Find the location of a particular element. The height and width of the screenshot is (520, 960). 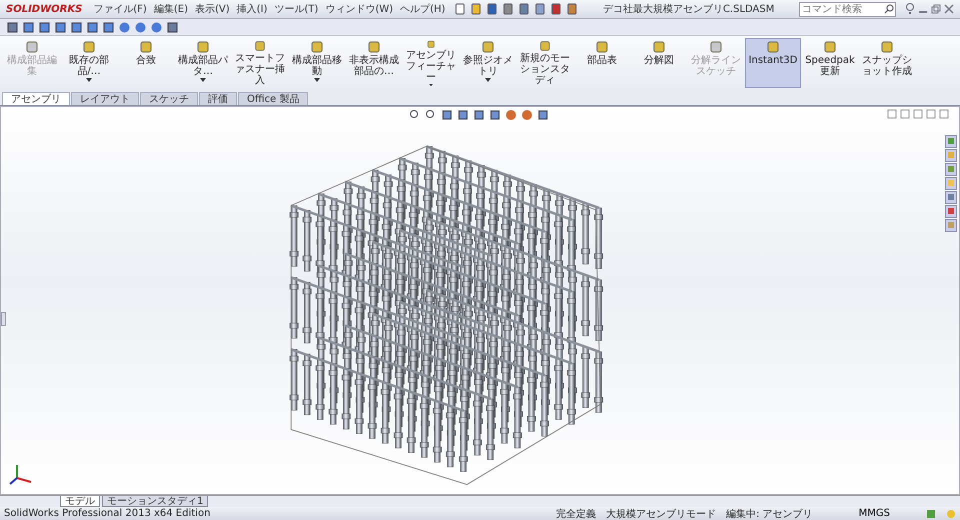

command-button: 構成部品移動 is located at coordinates (317, 63).